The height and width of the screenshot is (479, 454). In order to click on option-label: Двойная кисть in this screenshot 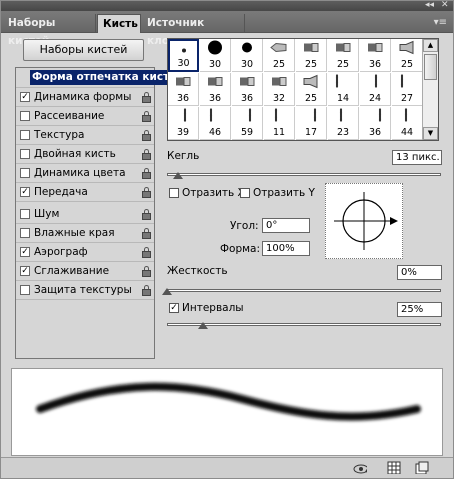, I will do `click(75, 154)`.